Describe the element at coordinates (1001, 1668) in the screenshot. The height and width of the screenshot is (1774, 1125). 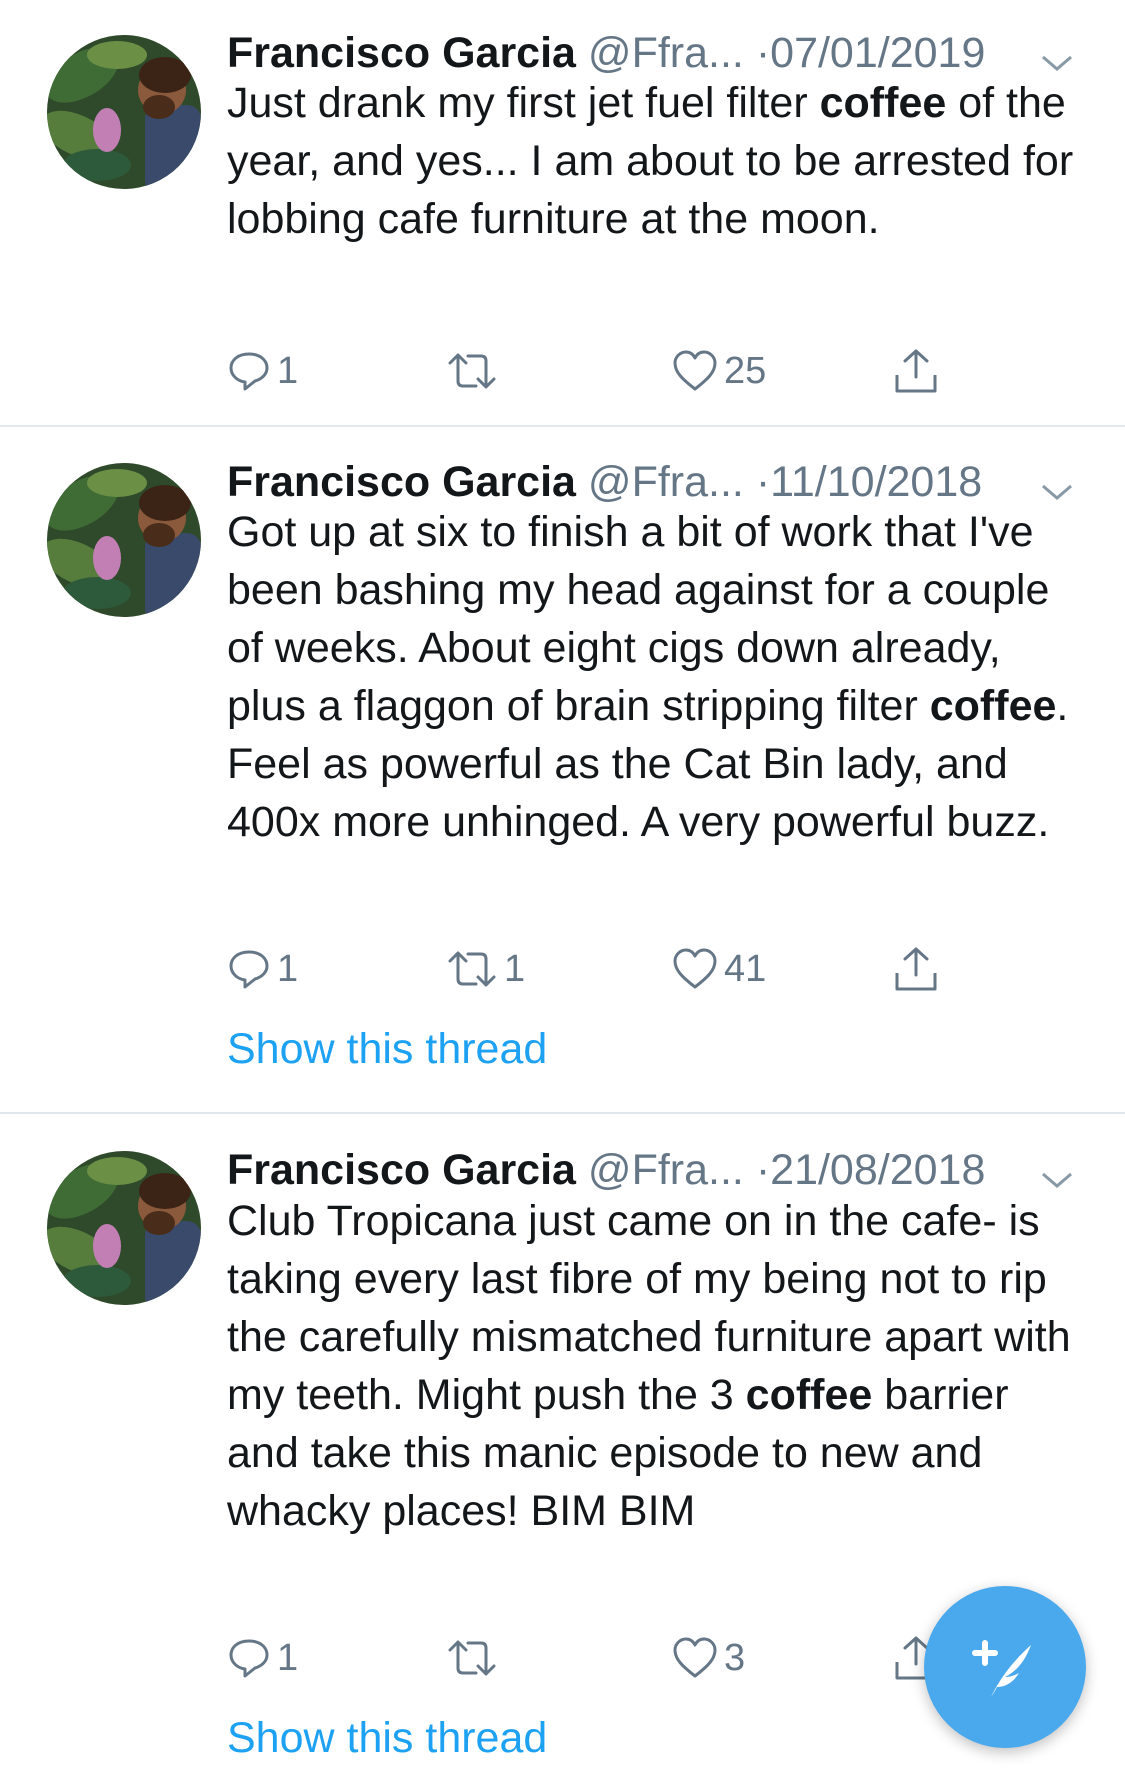
I see `compose-tweet-icon` at that location.